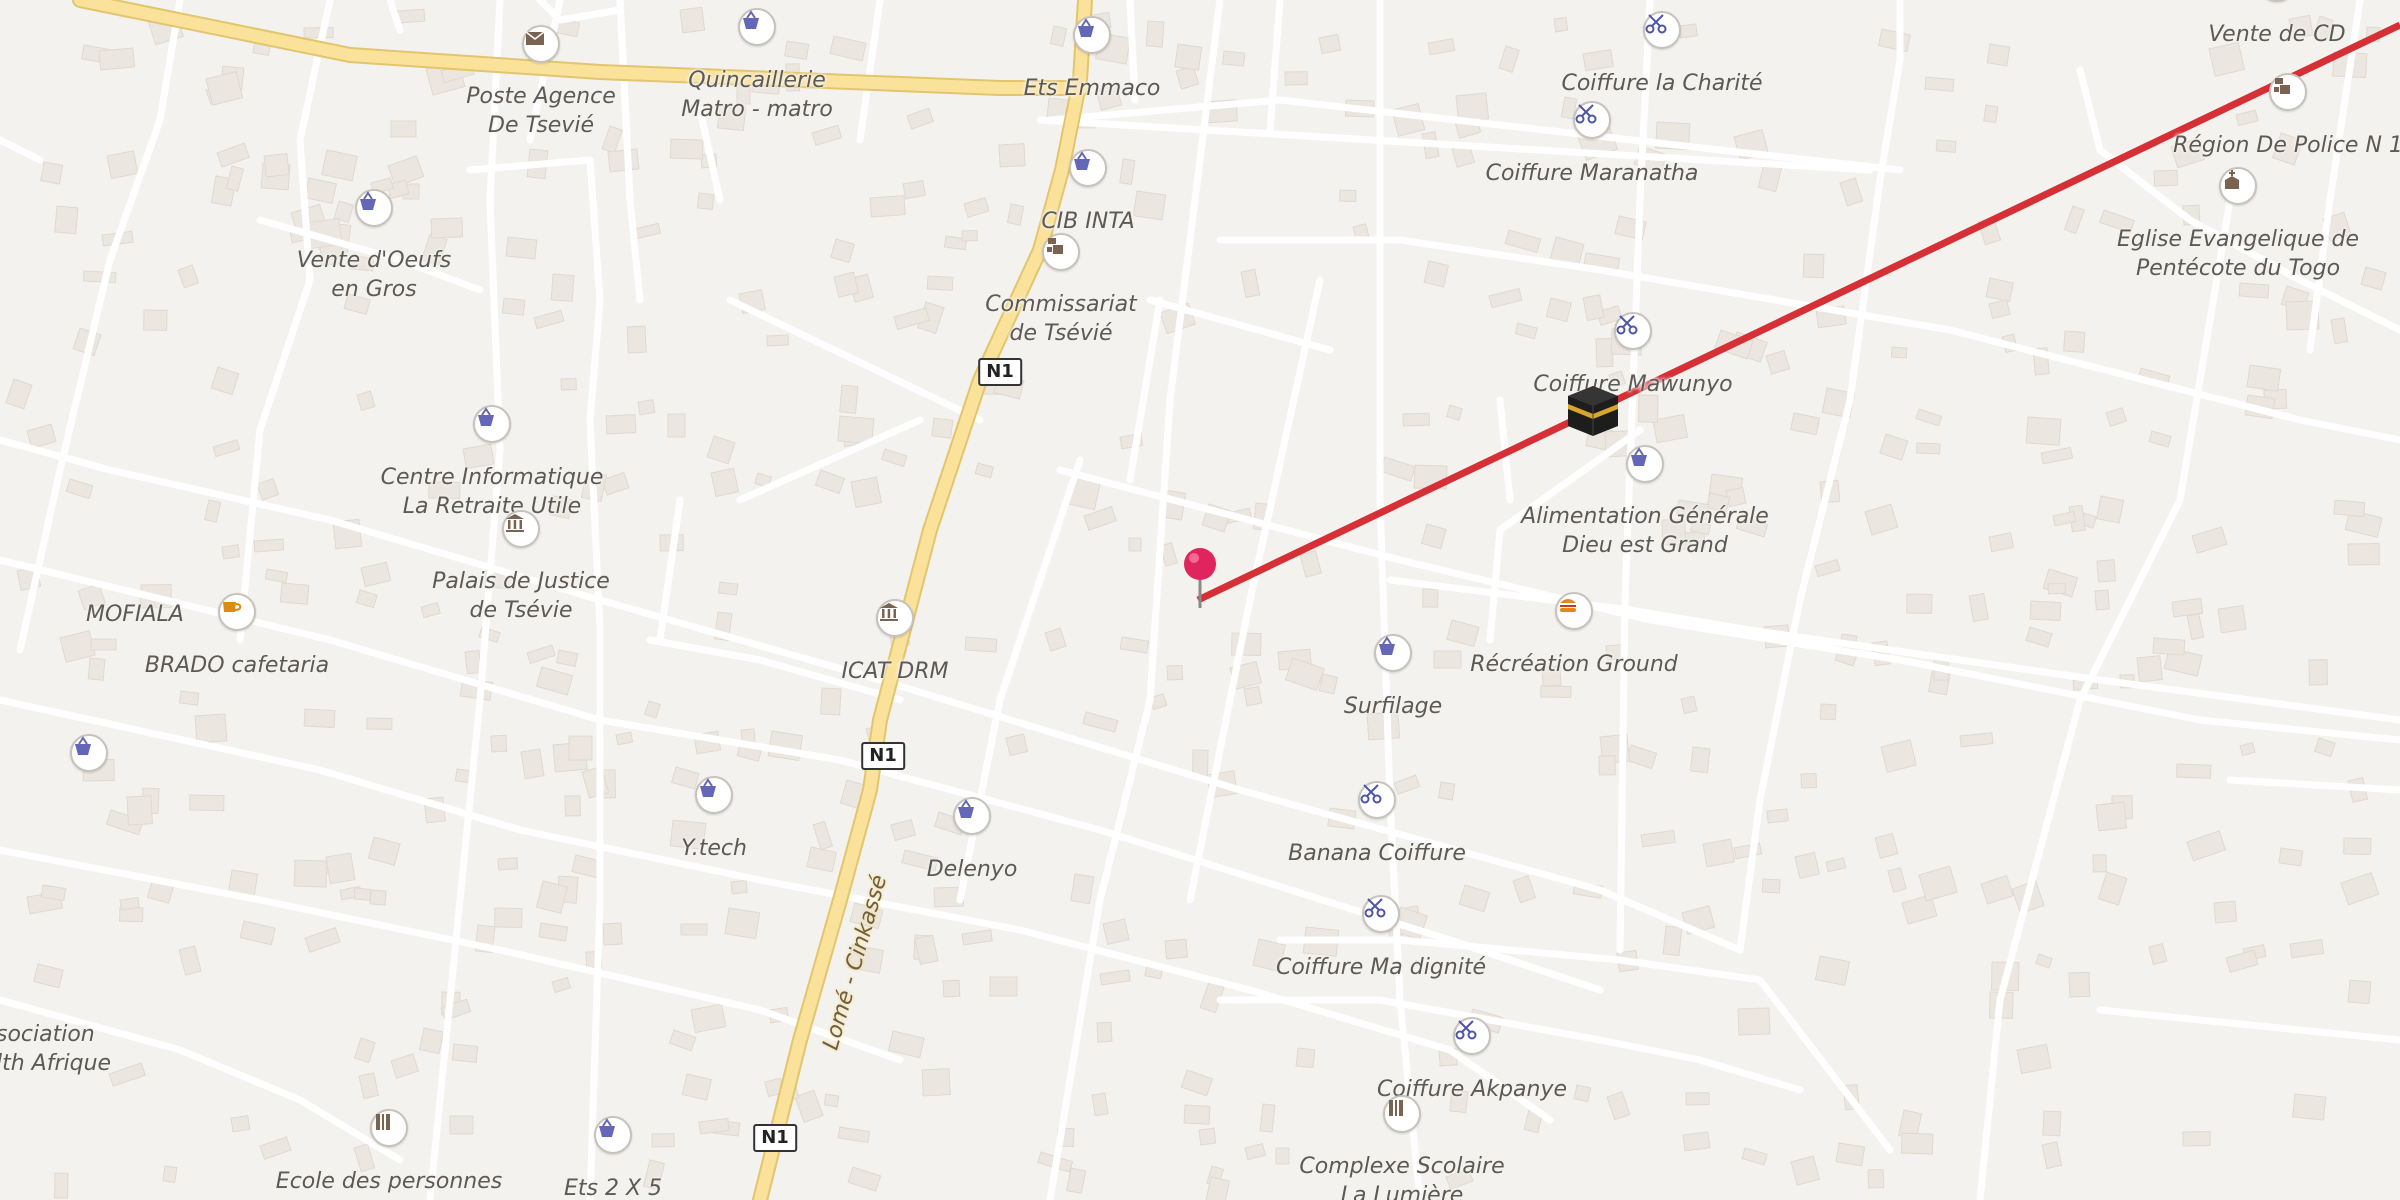 This screenshot has width=2400, height=1200. I want to click on poi-label-poste-agence-de-tsevie: Poste Agence De Tsevié, so click(540, 111).